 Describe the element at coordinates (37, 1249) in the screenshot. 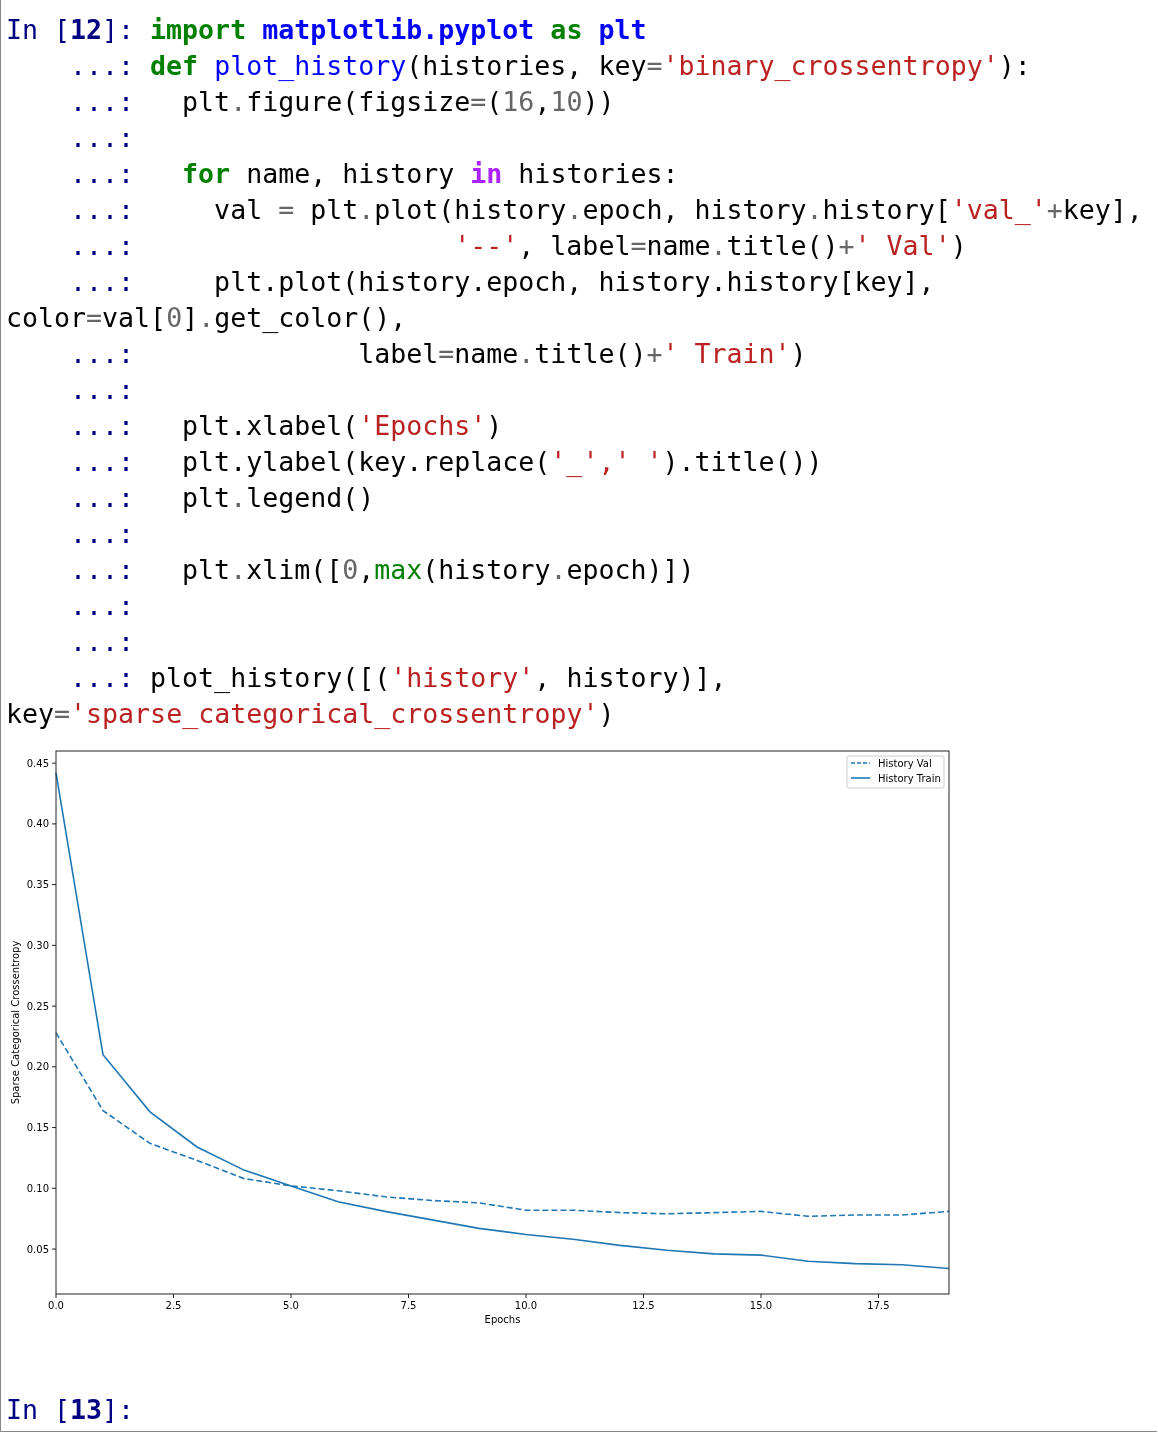

I see `y-tick-label: 0.05` at that location.